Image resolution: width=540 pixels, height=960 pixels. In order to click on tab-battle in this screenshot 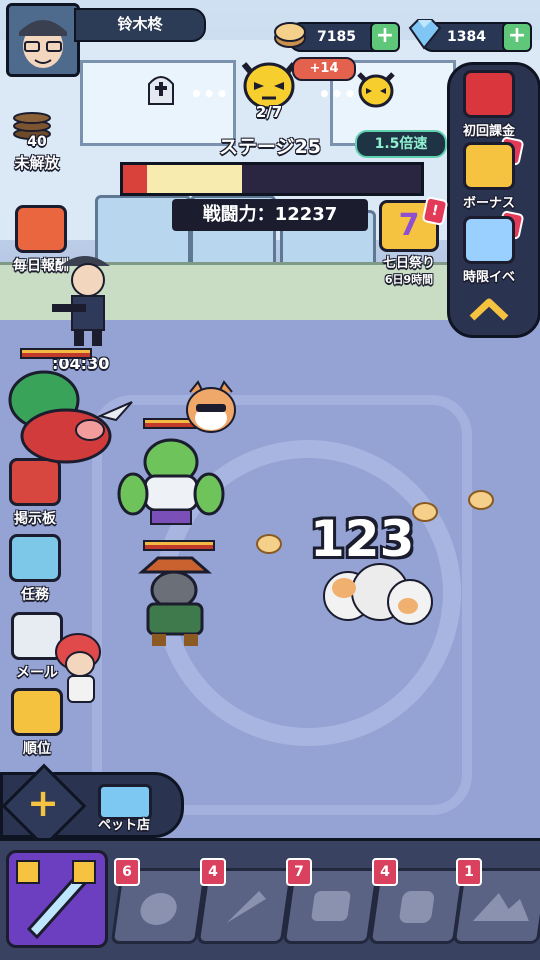, I will do `click(57, 899)`.